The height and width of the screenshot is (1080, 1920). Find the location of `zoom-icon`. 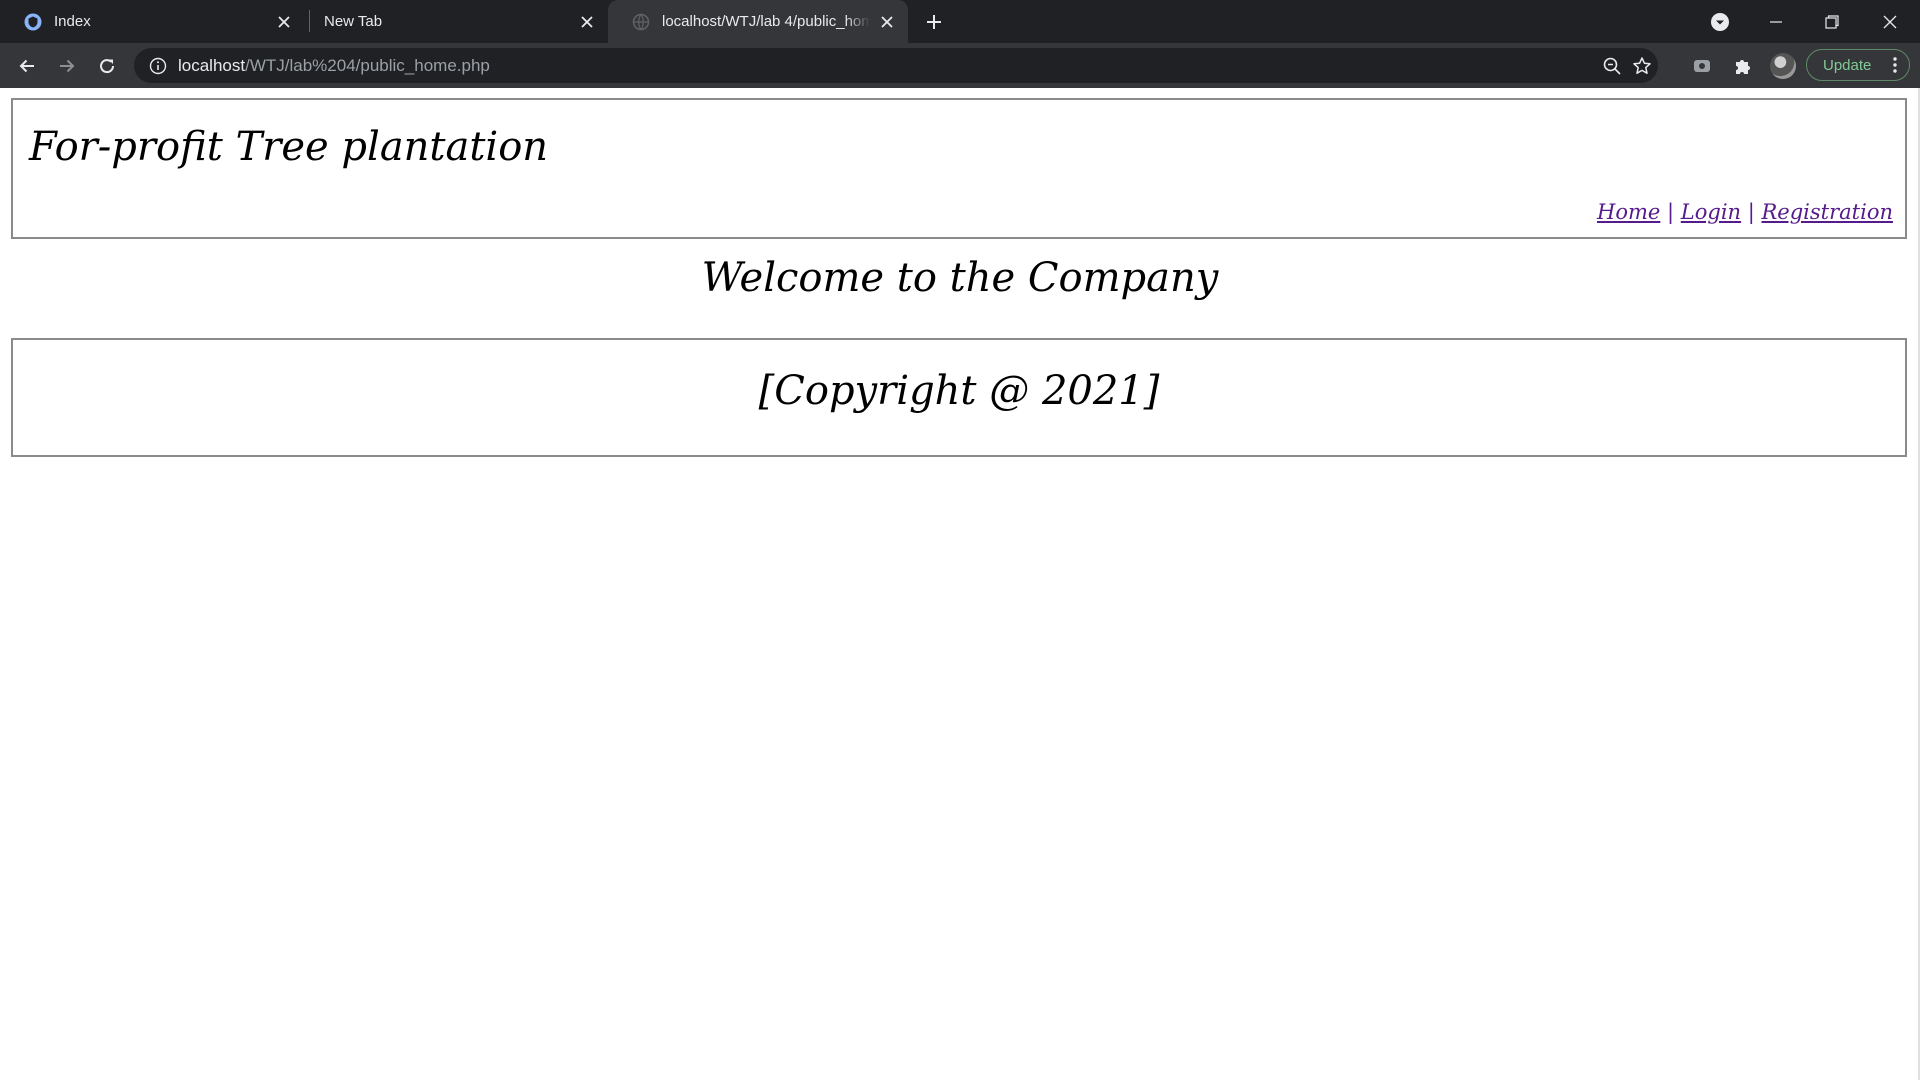

zoom-icon is located at coordinates (1612, 66).